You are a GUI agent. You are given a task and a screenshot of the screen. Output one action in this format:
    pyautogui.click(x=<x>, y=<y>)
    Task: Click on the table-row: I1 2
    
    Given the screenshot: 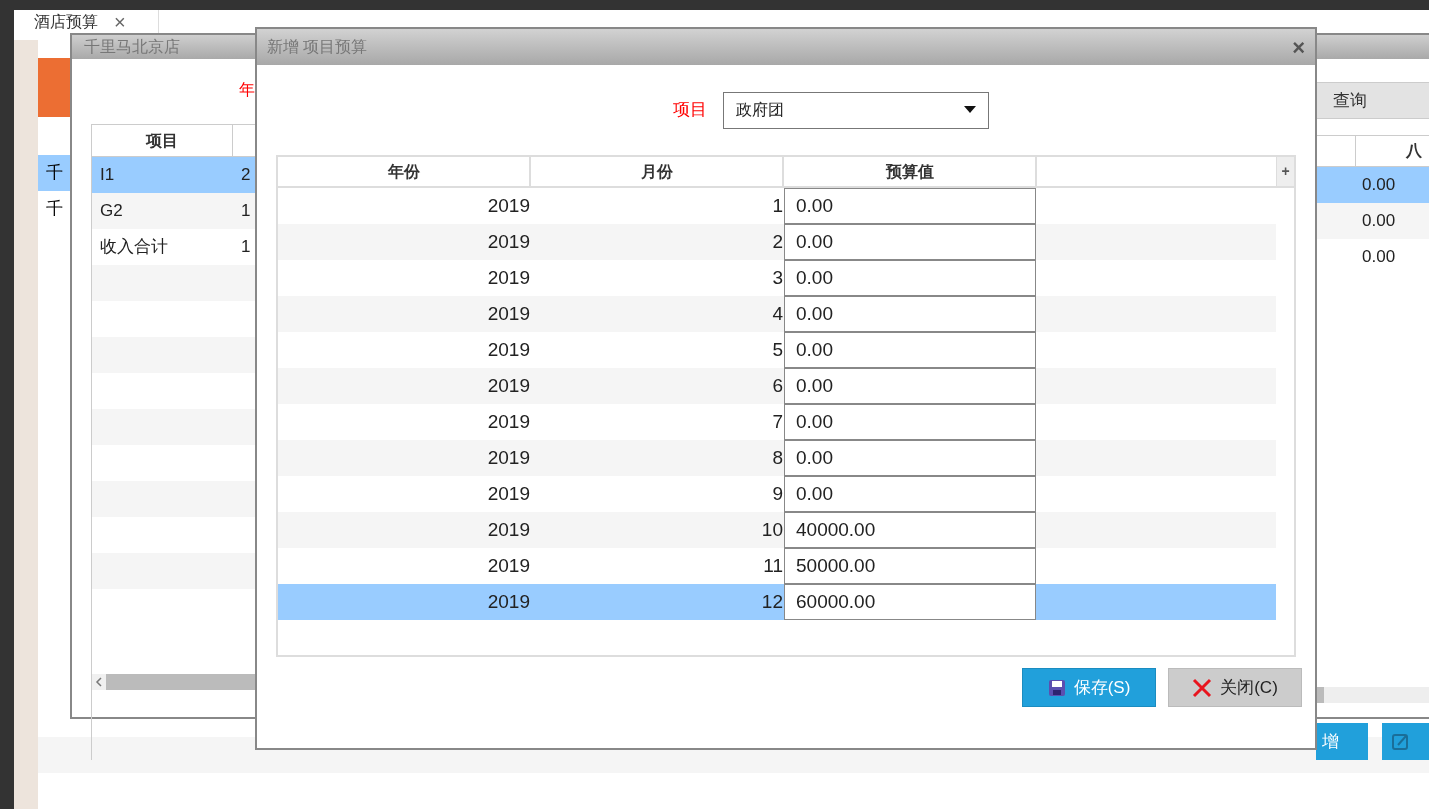 What is the action you would take?
    pyautogui.click(x=173, y=175)
    